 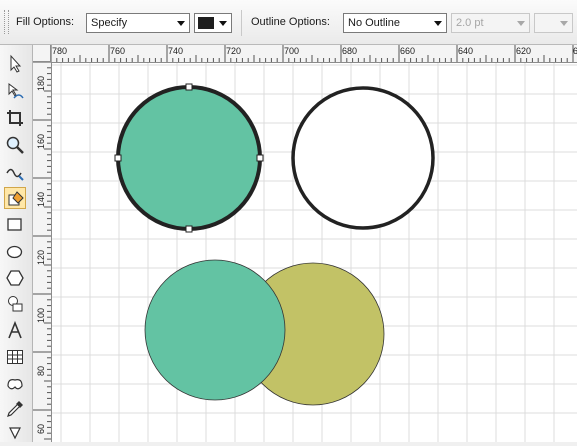 What do you see at coordinates (408, 51) in the screenshot?
I see `ruler-label: 660` at bounding box center [408, 51].